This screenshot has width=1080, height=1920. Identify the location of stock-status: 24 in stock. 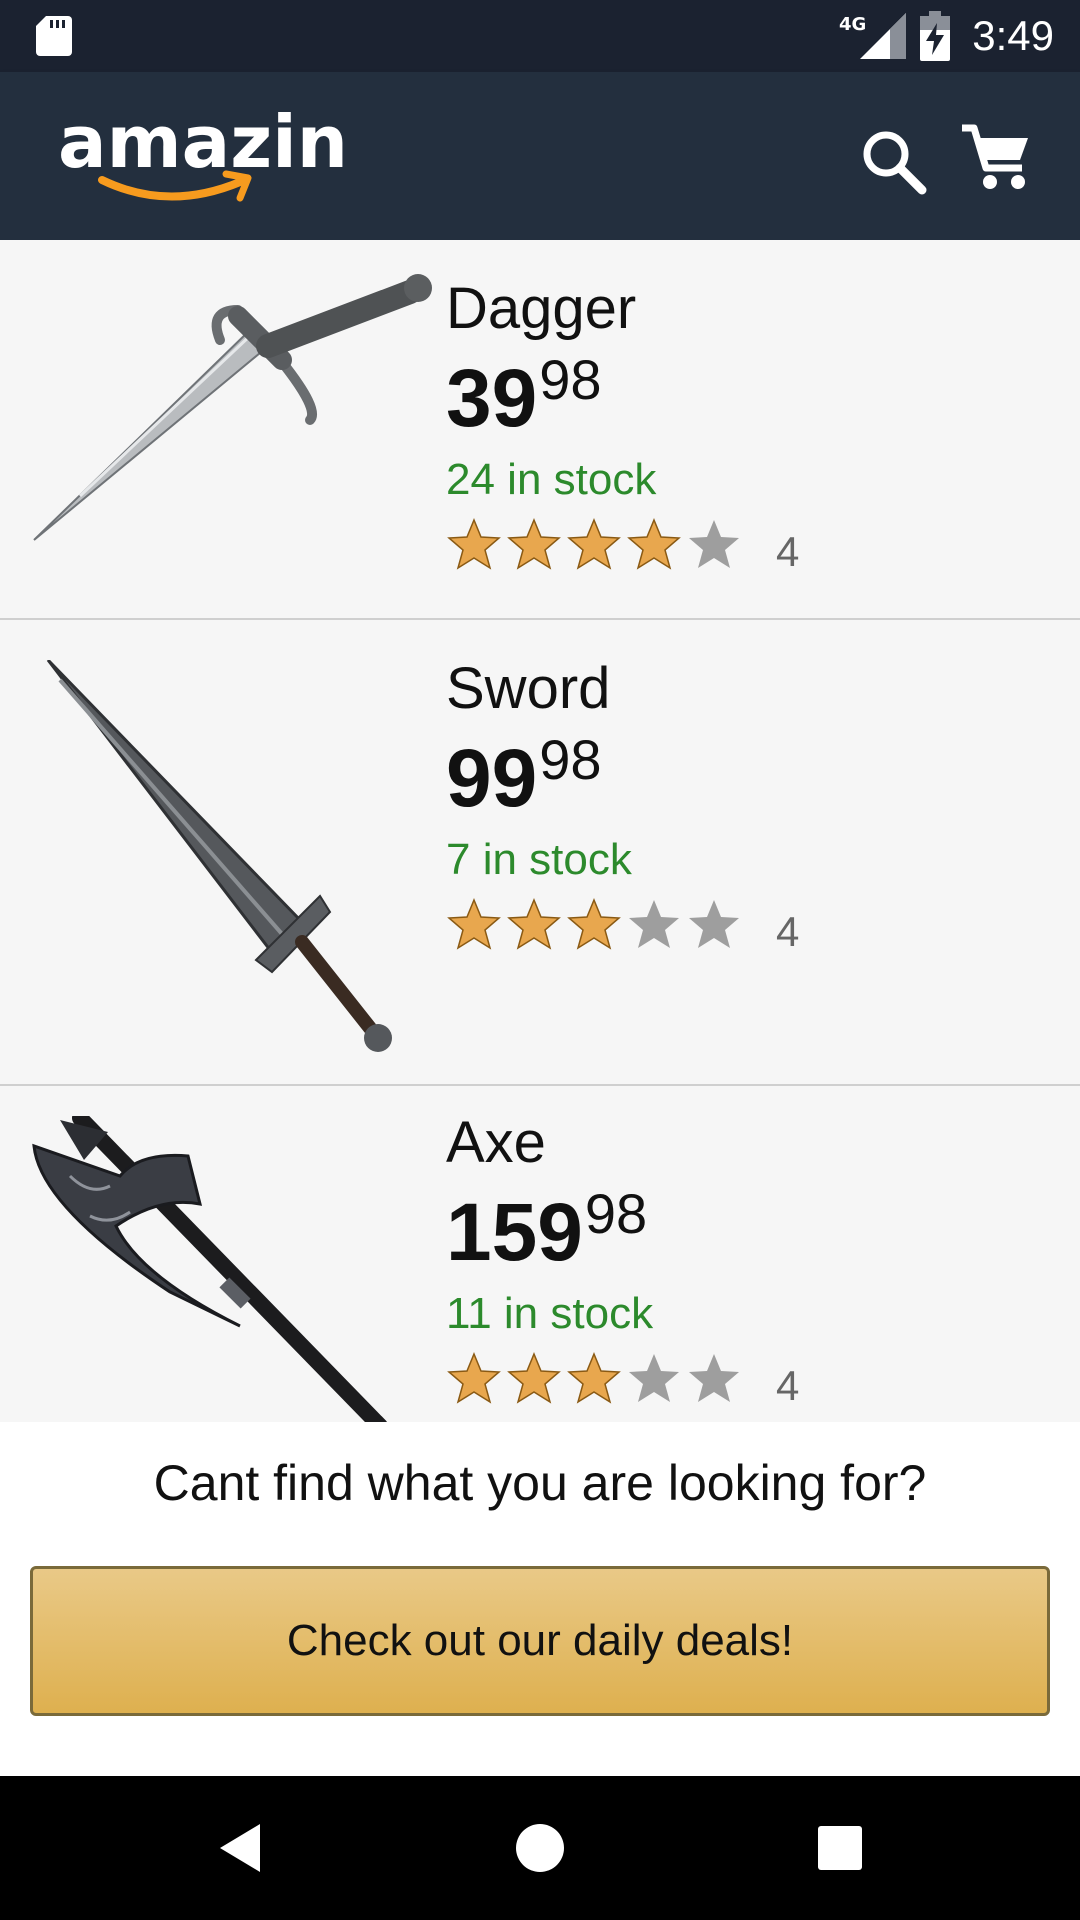
(551, 479).